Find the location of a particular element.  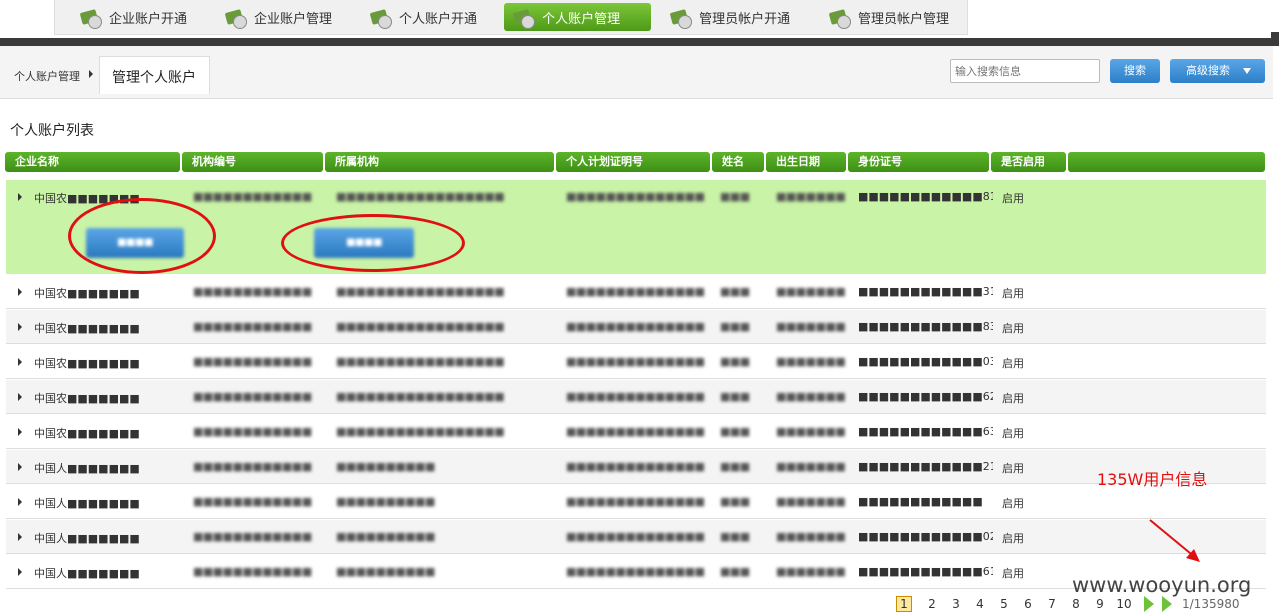

col-header-dob: 出生日期 is located at coordinates (806, 162).